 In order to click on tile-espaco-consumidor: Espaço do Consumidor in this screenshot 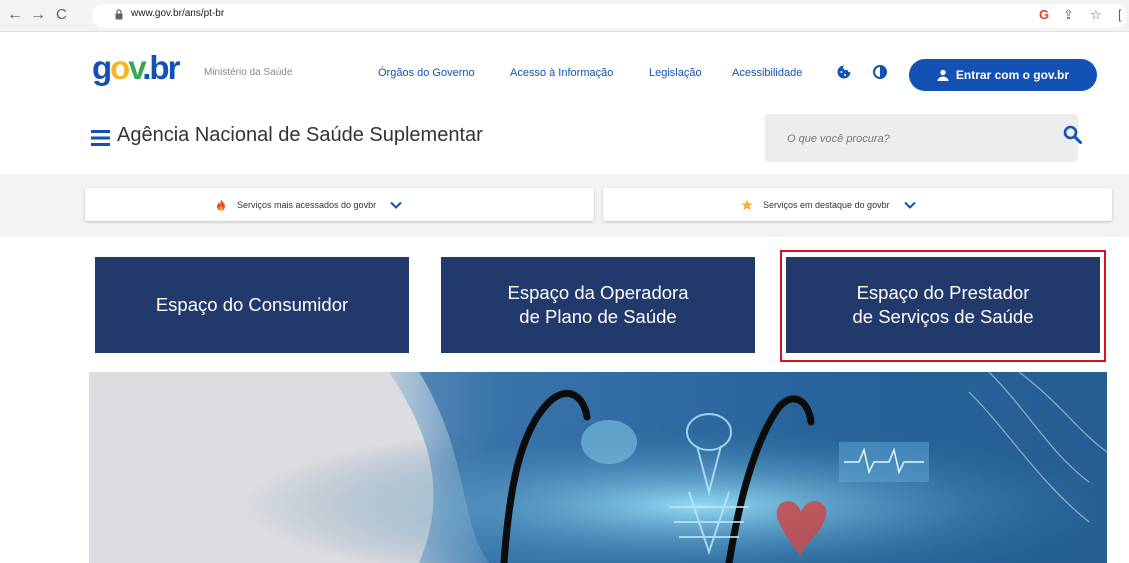, I will do `click(252, 305)`.